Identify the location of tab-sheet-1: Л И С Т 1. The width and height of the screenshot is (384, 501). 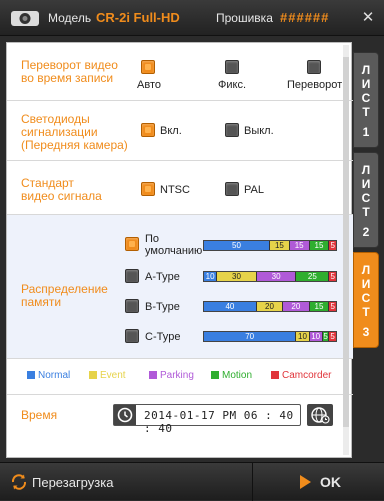
(366, 100).